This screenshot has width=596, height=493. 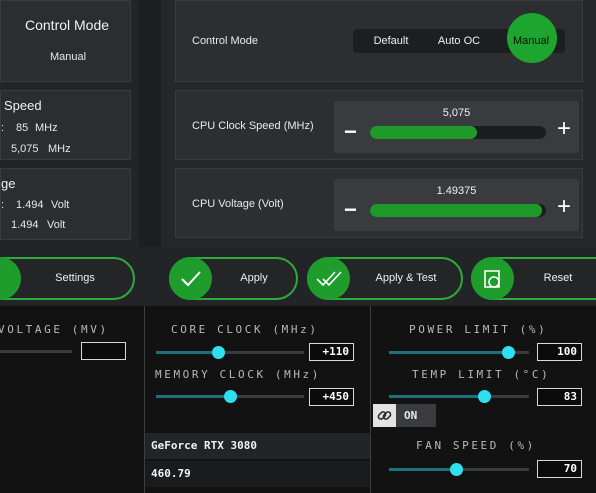 I want to click on control-mode-selector: Default Auto OC Manual, so click(x=459, y=38).